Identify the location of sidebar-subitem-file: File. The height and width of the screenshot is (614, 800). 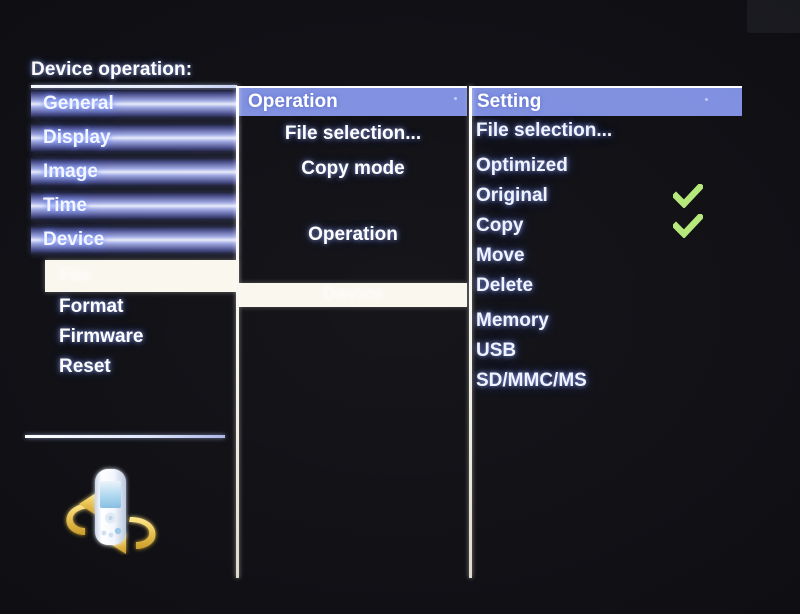
(141, 276).